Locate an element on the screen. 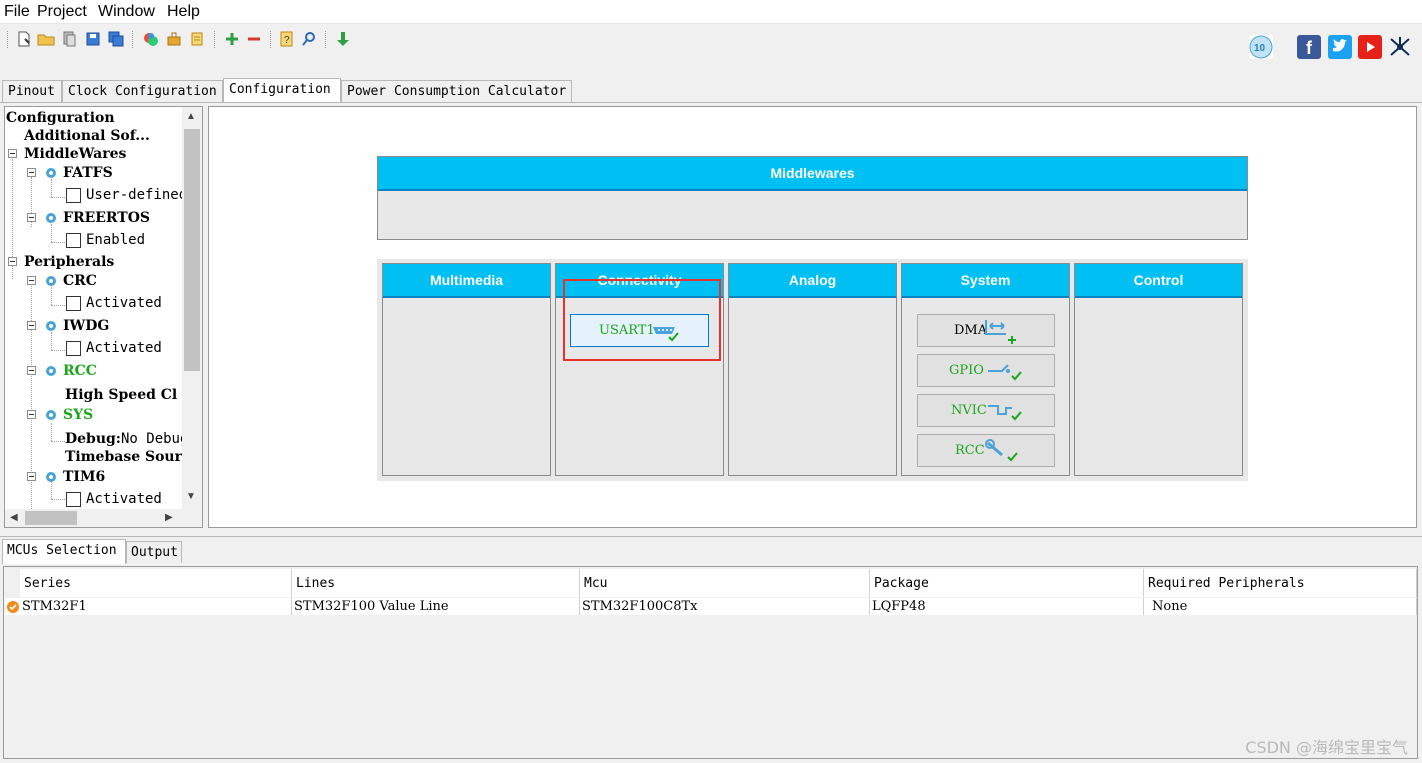 The width and height of the screenshot is (1422, 763). system-panel: System DMA GPIO NVIC RCC is located at coordinates (985, 369).